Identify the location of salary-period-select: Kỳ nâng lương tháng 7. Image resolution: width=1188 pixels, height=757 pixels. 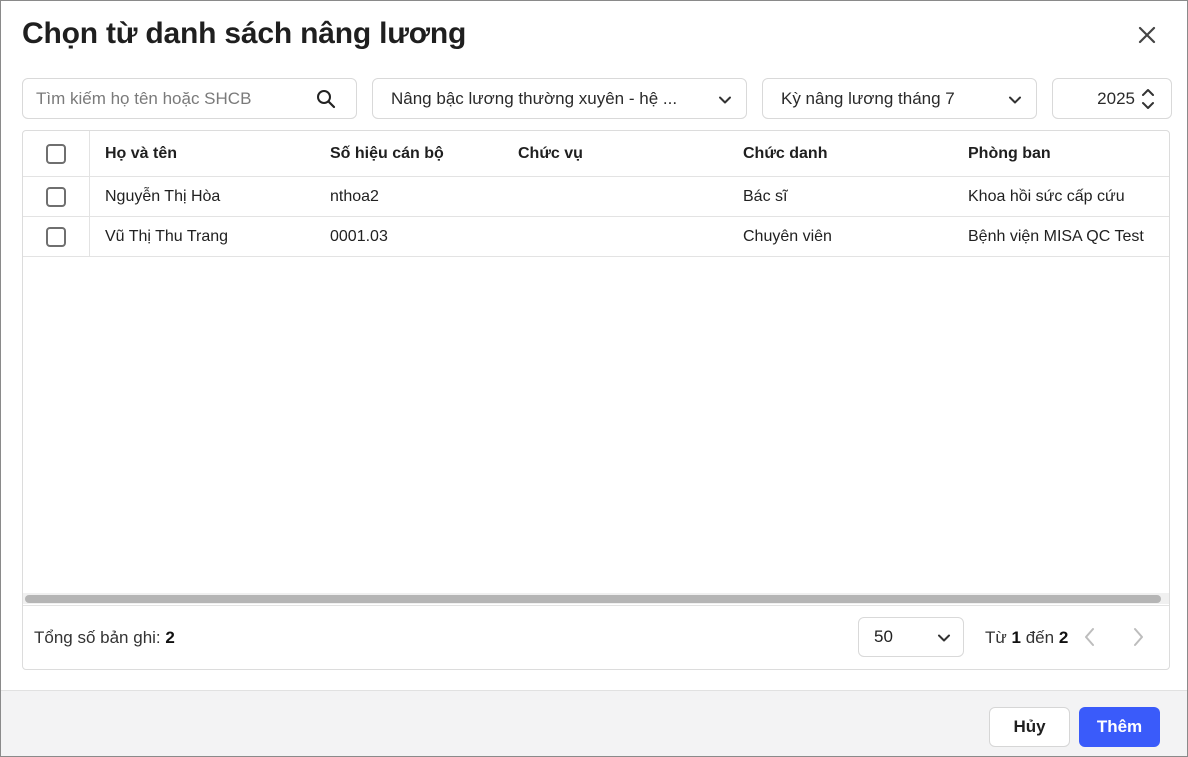
(899, 98).